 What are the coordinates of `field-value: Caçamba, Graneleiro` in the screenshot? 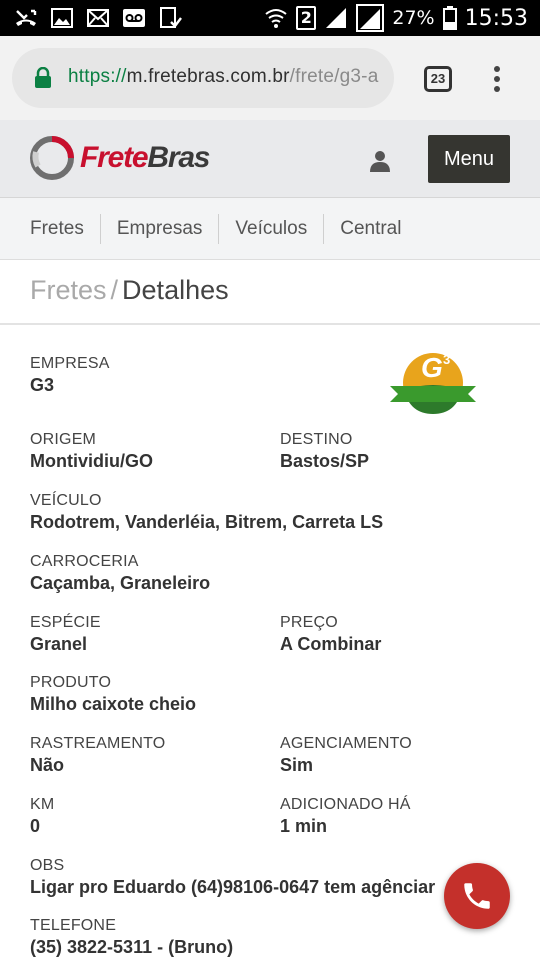 It's located at (120, 583).